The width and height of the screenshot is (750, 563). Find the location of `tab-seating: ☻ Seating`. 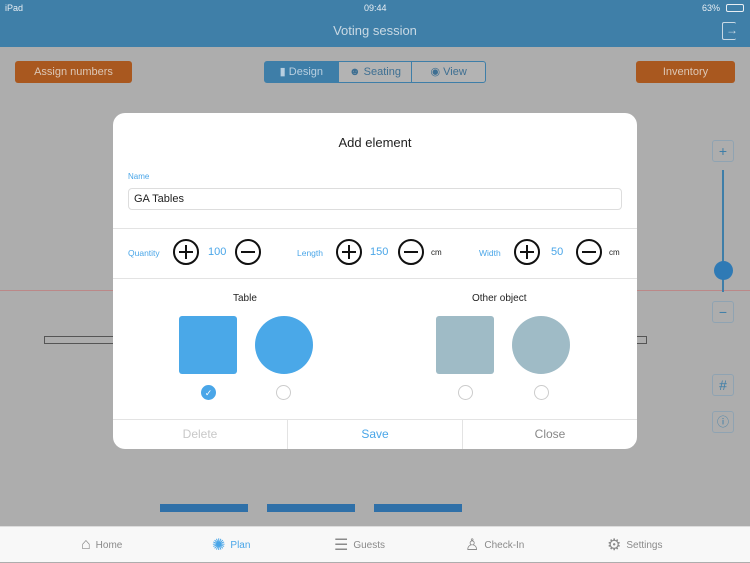

tab-seating: ☻ Seating is located at coordinates (376, 72).